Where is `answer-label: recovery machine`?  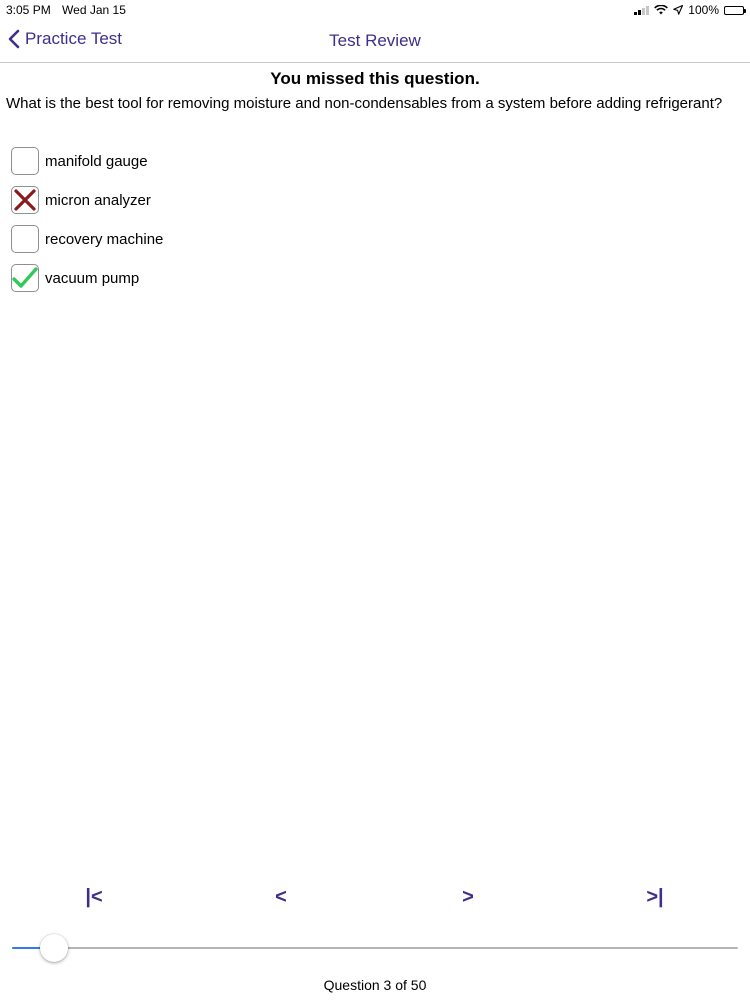 answer-label: recovery machine is located at coordinates (104, 239).